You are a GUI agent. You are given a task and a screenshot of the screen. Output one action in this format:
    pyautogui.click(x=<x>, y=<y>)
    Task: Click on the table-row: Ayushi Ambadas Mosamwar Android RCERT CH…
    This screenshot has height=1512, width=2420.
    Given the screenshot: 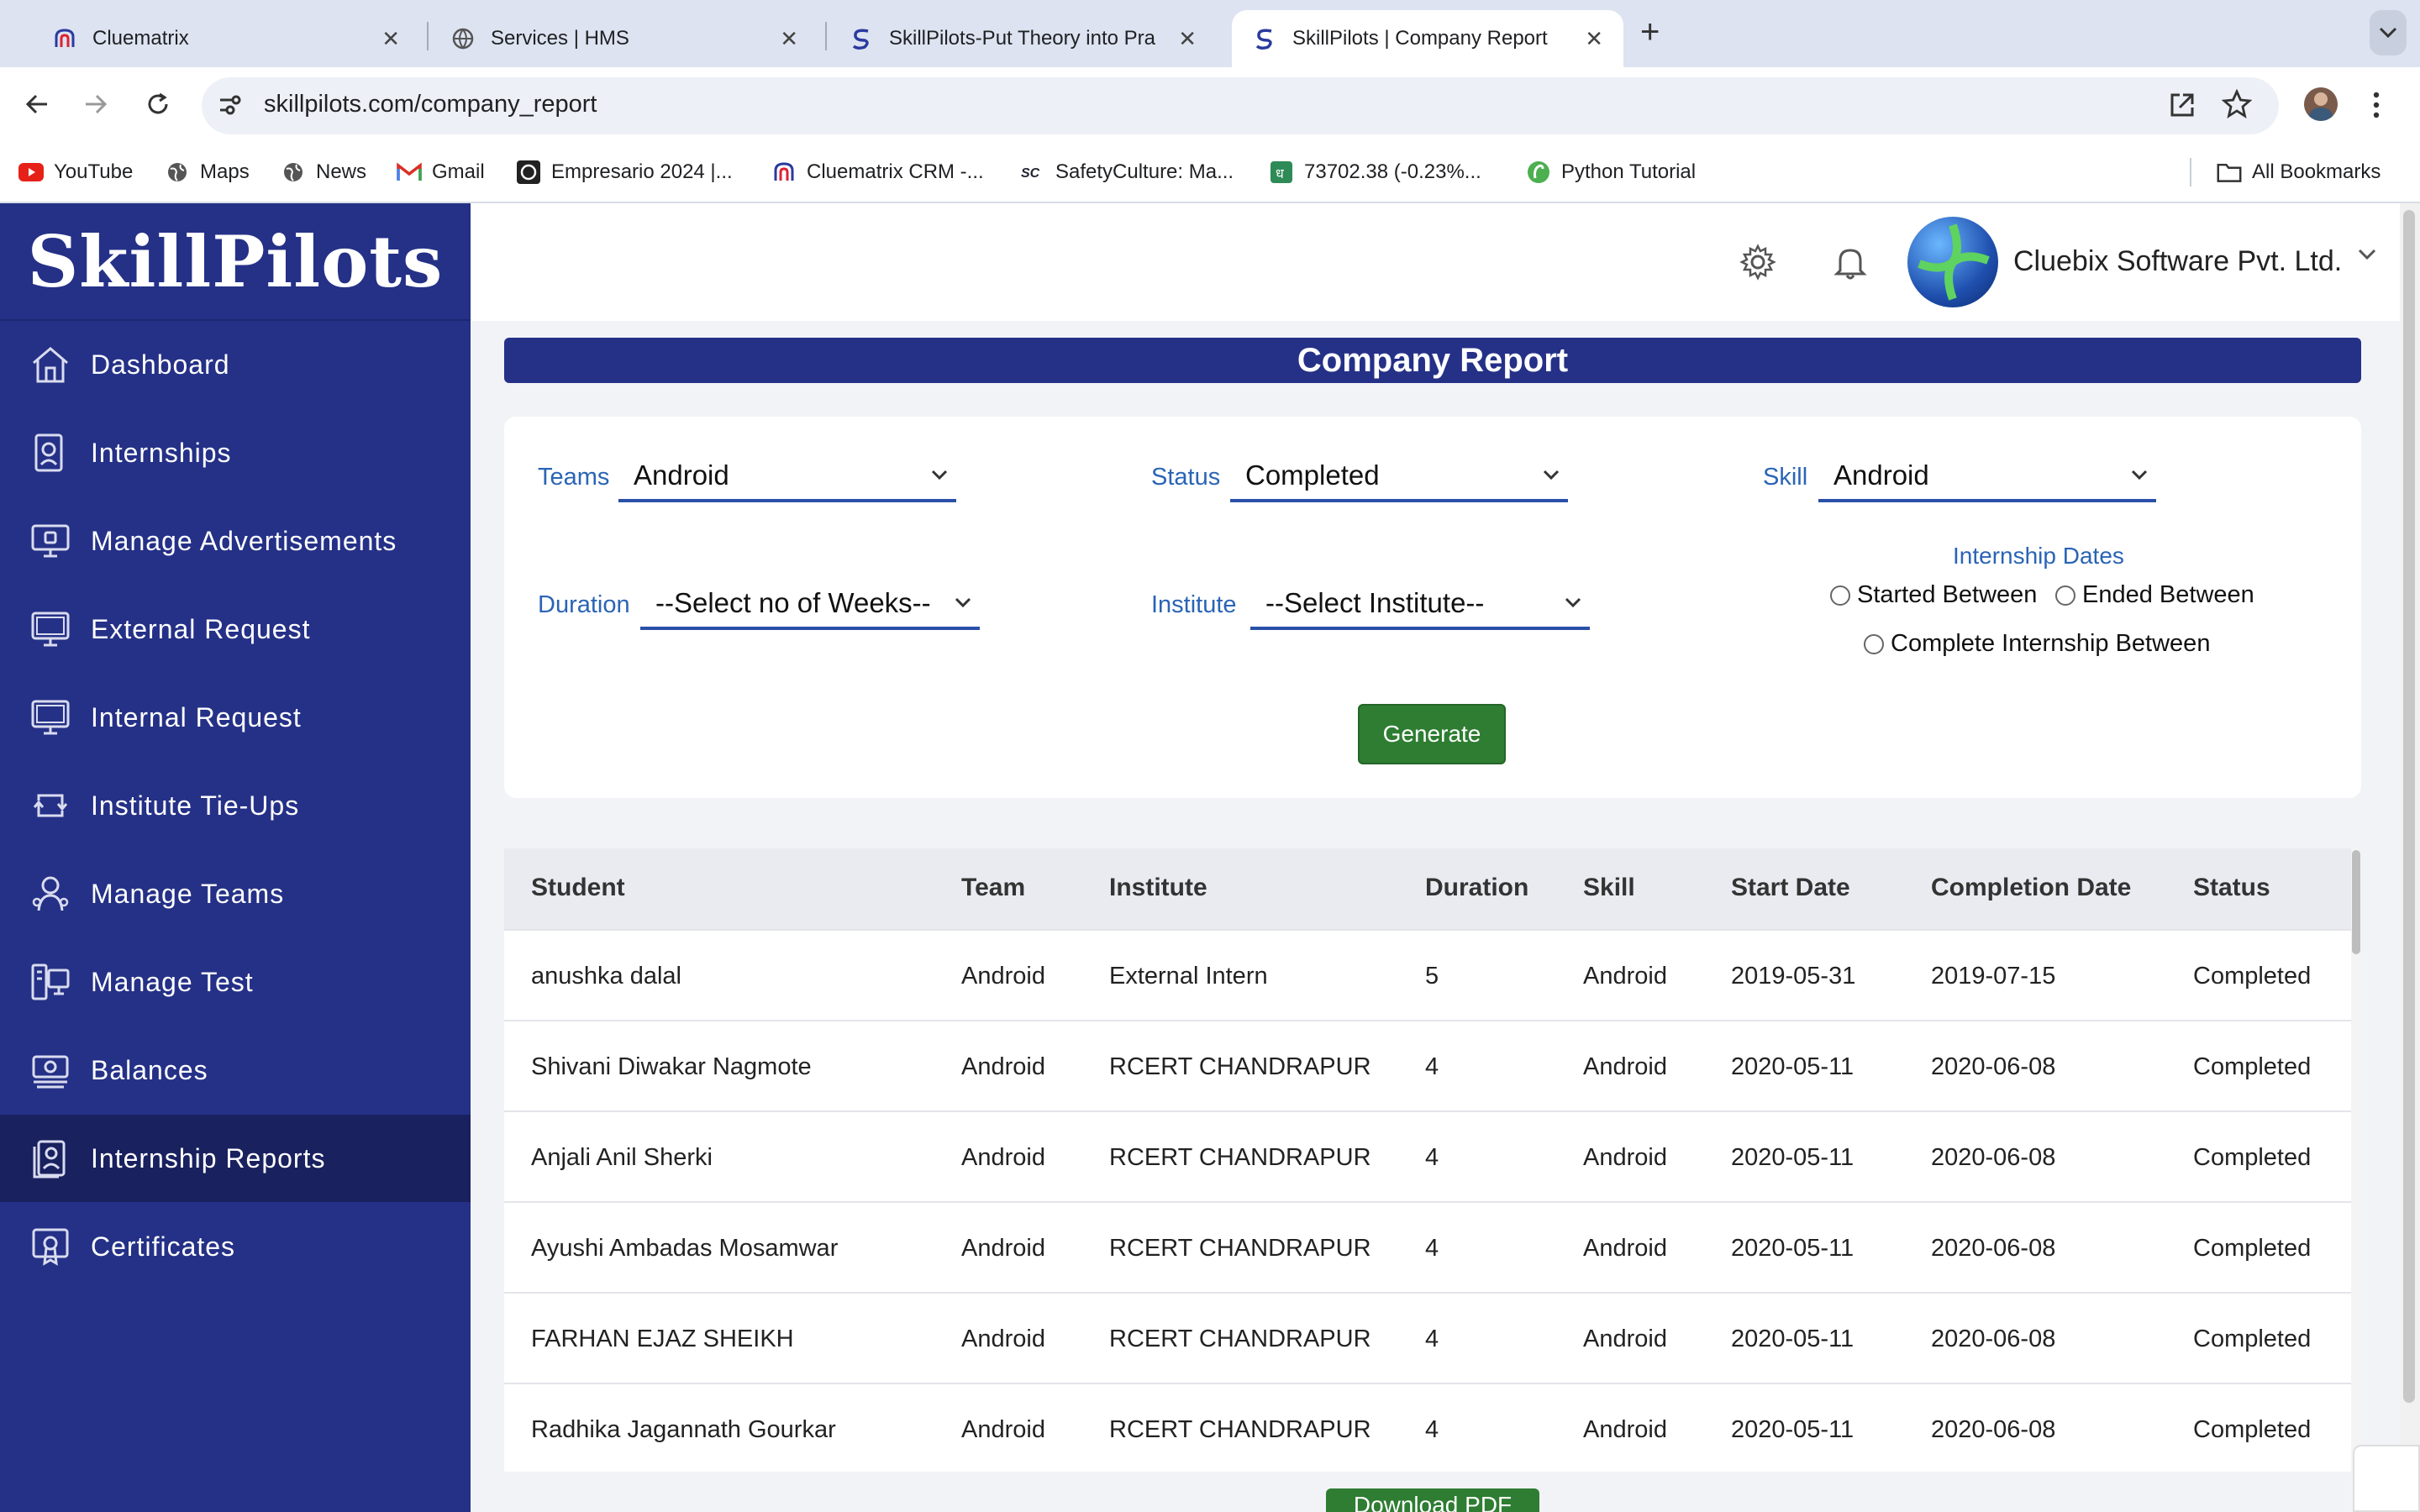 What is the action you would take?
    pyautogui.click(x=1427, y=1246)
    